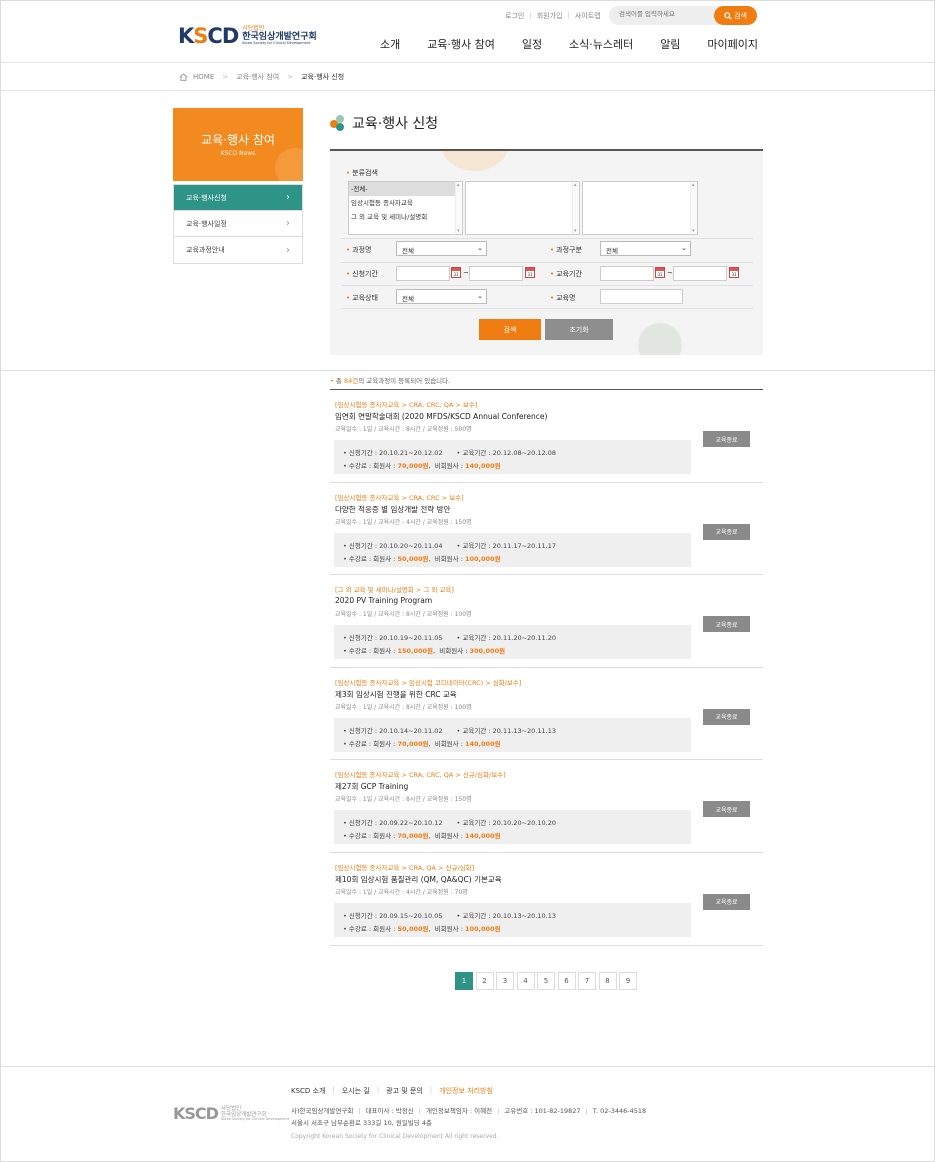 The image size is (935, 1162). I want to click on search-button: 검색, so click(735, 15).